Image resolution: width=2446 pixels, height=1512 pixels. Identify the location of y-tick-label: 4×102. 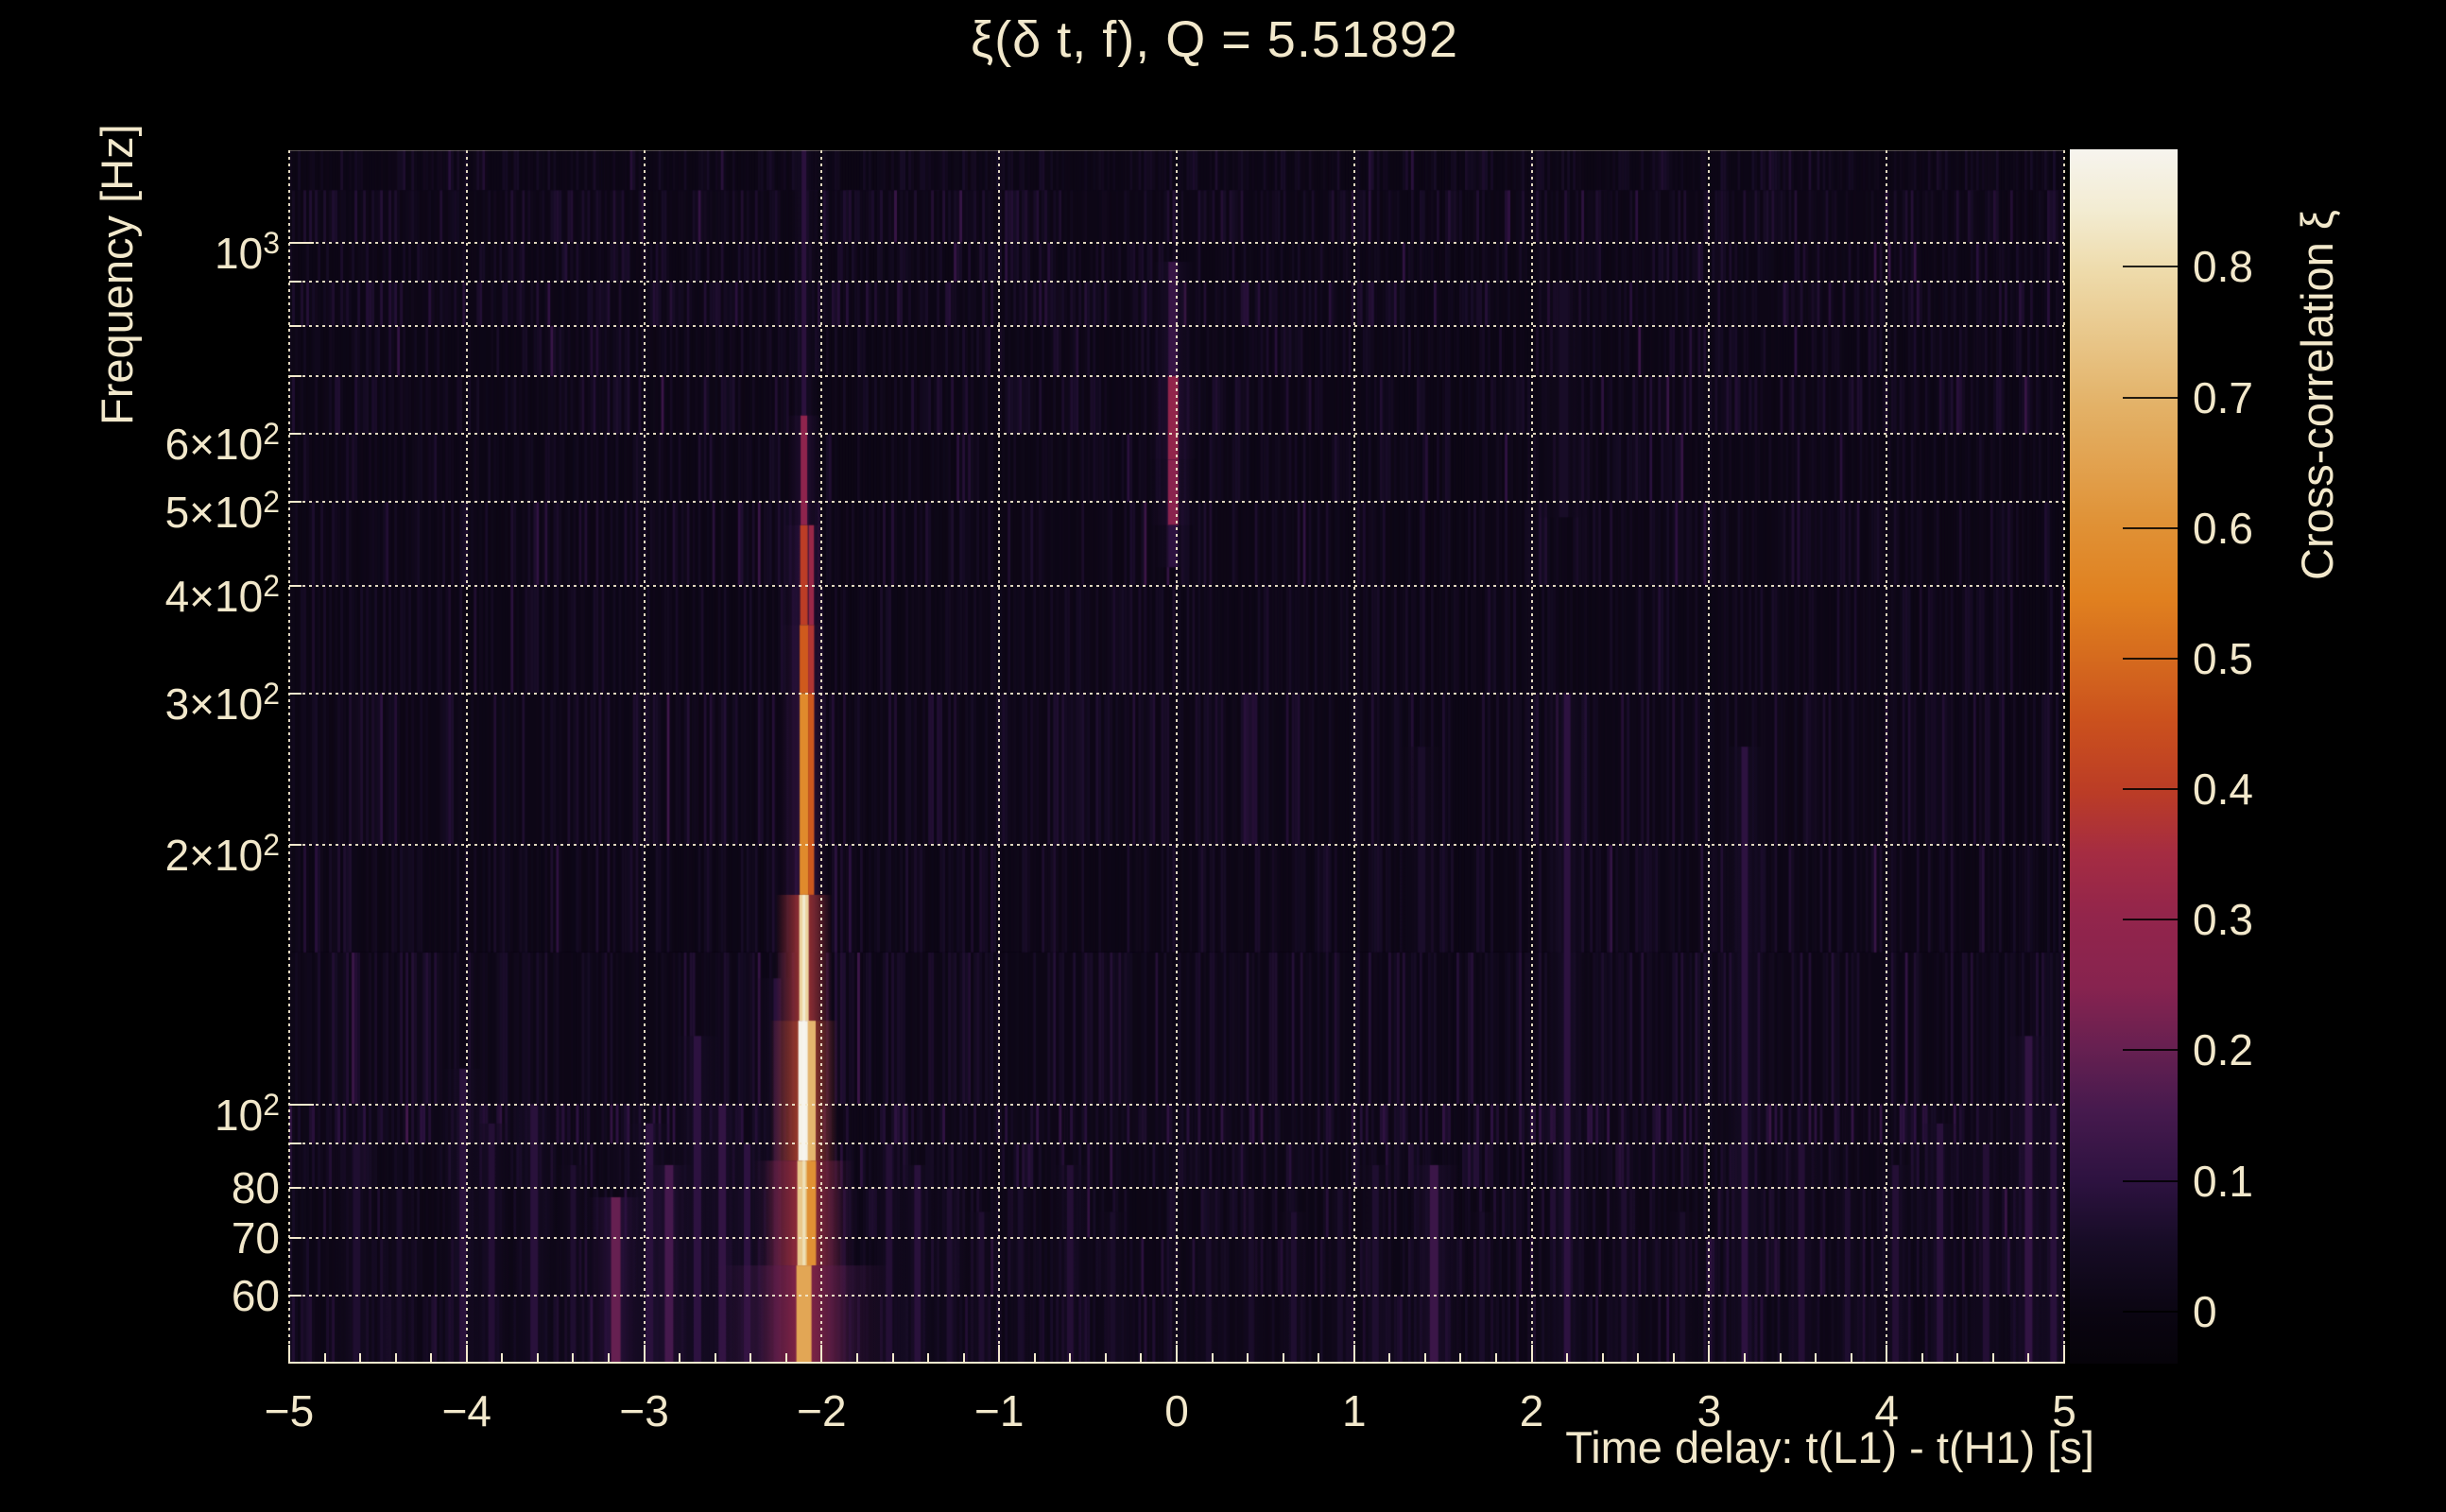
(222, 594).